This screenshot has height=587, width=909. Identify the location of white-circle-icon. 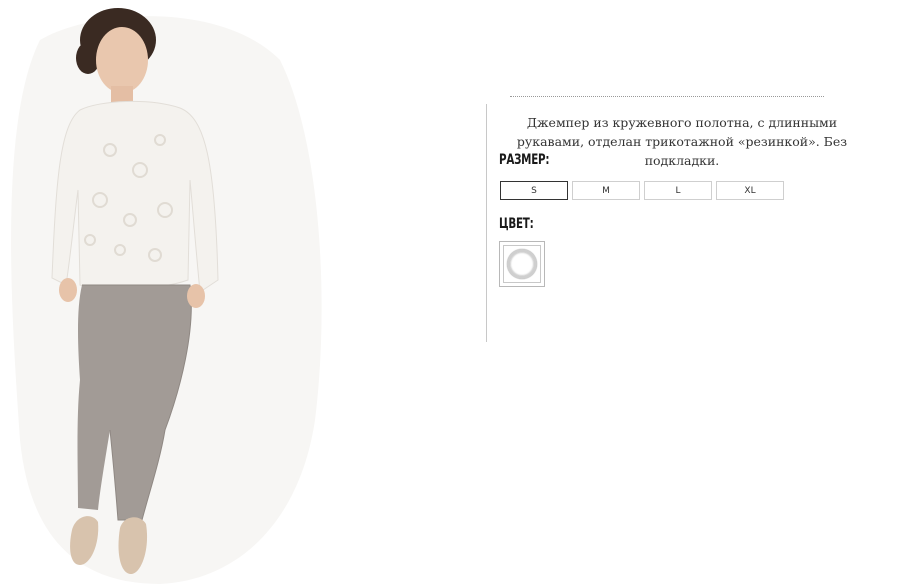
(522, 264).